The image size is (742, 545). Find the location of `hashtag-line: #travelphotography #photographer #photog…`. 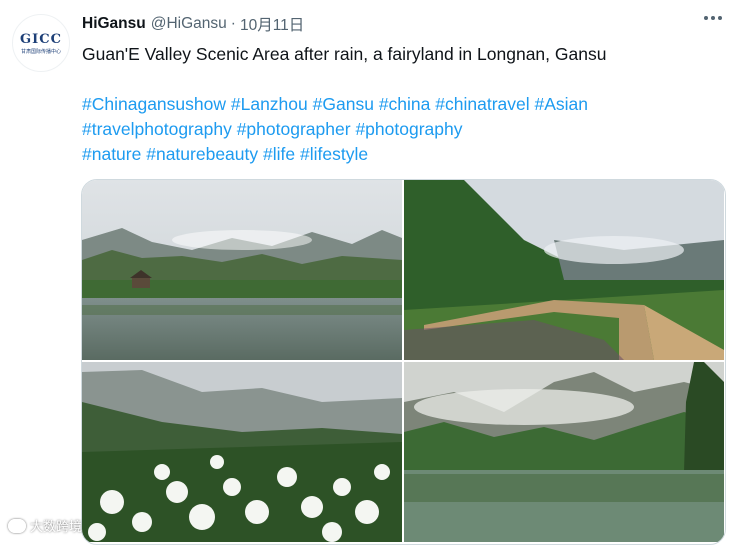

hashtag-line: #travelphotography #photographer #photog… is located at coordinates (402, 129).